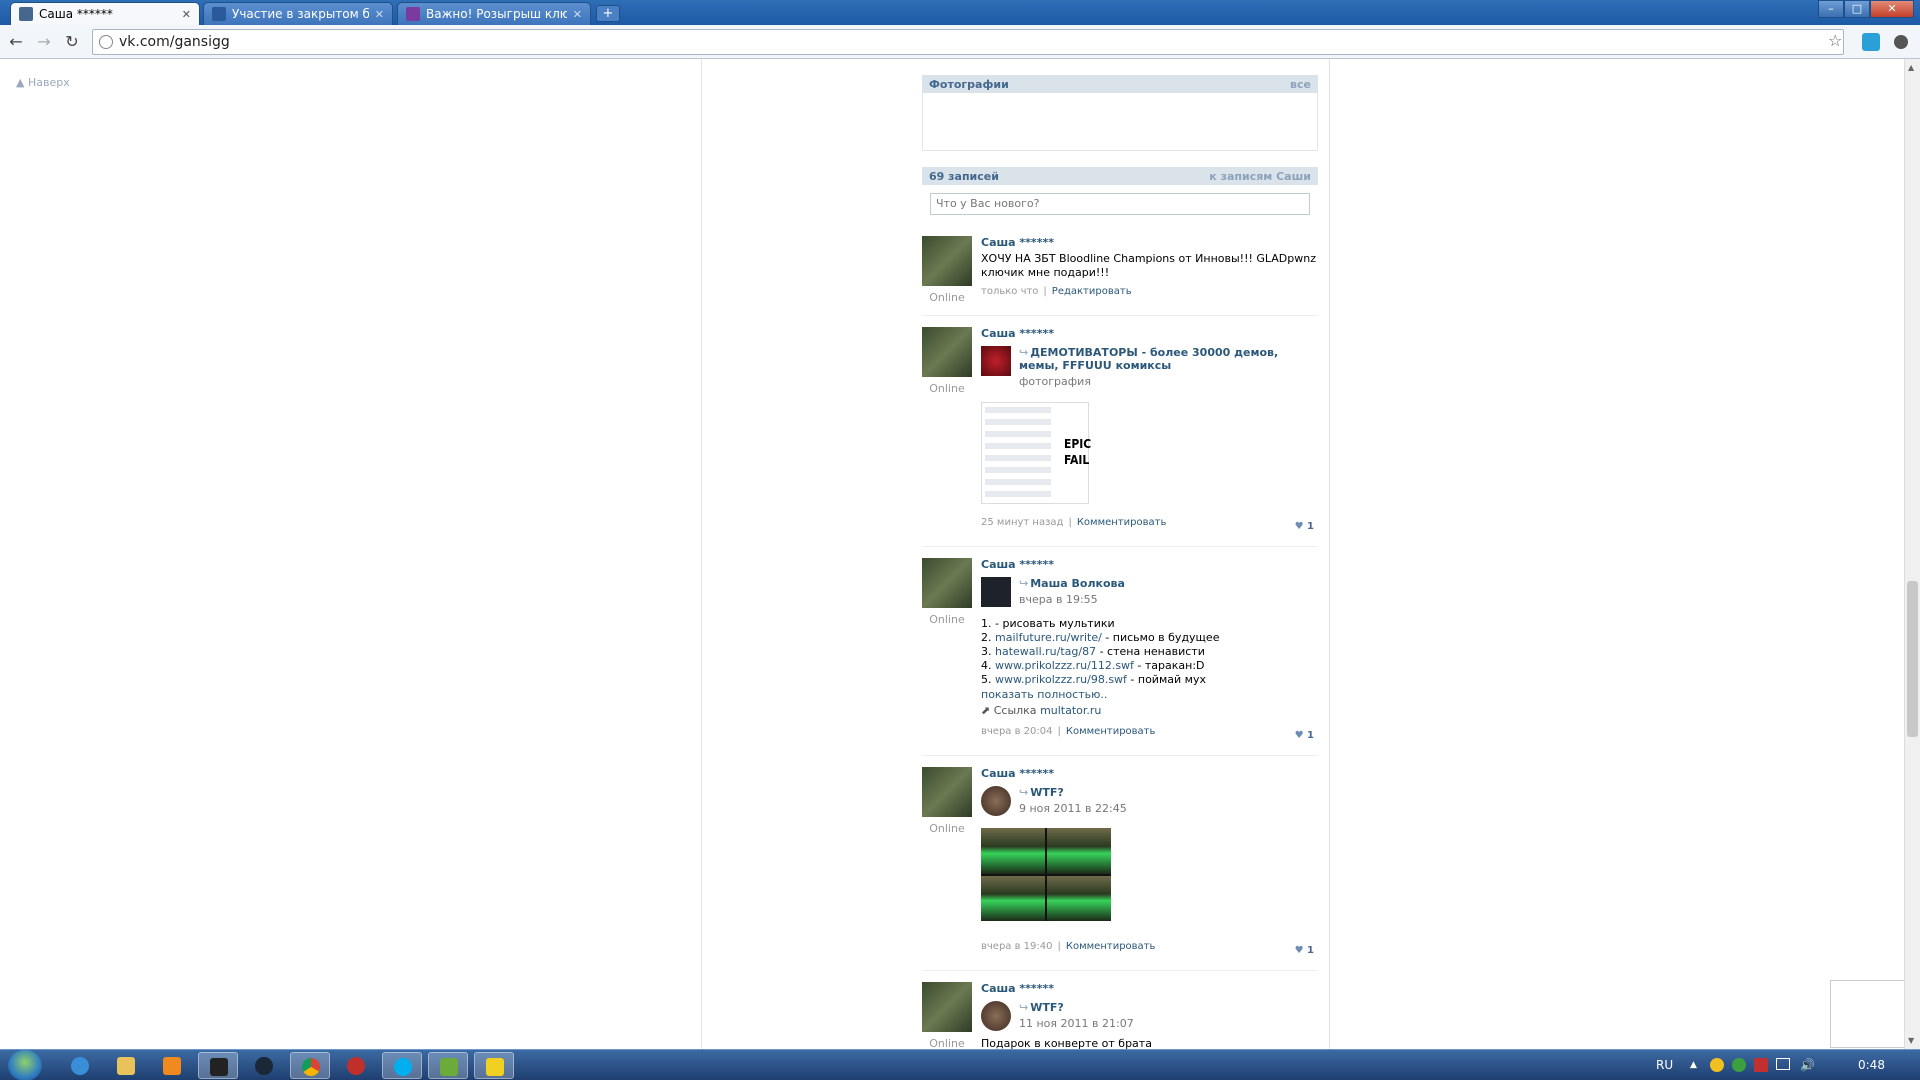  Describe the element at coordinates (1077, 460) in the screenshot. I see `photo-caption: FAIL` at that location.